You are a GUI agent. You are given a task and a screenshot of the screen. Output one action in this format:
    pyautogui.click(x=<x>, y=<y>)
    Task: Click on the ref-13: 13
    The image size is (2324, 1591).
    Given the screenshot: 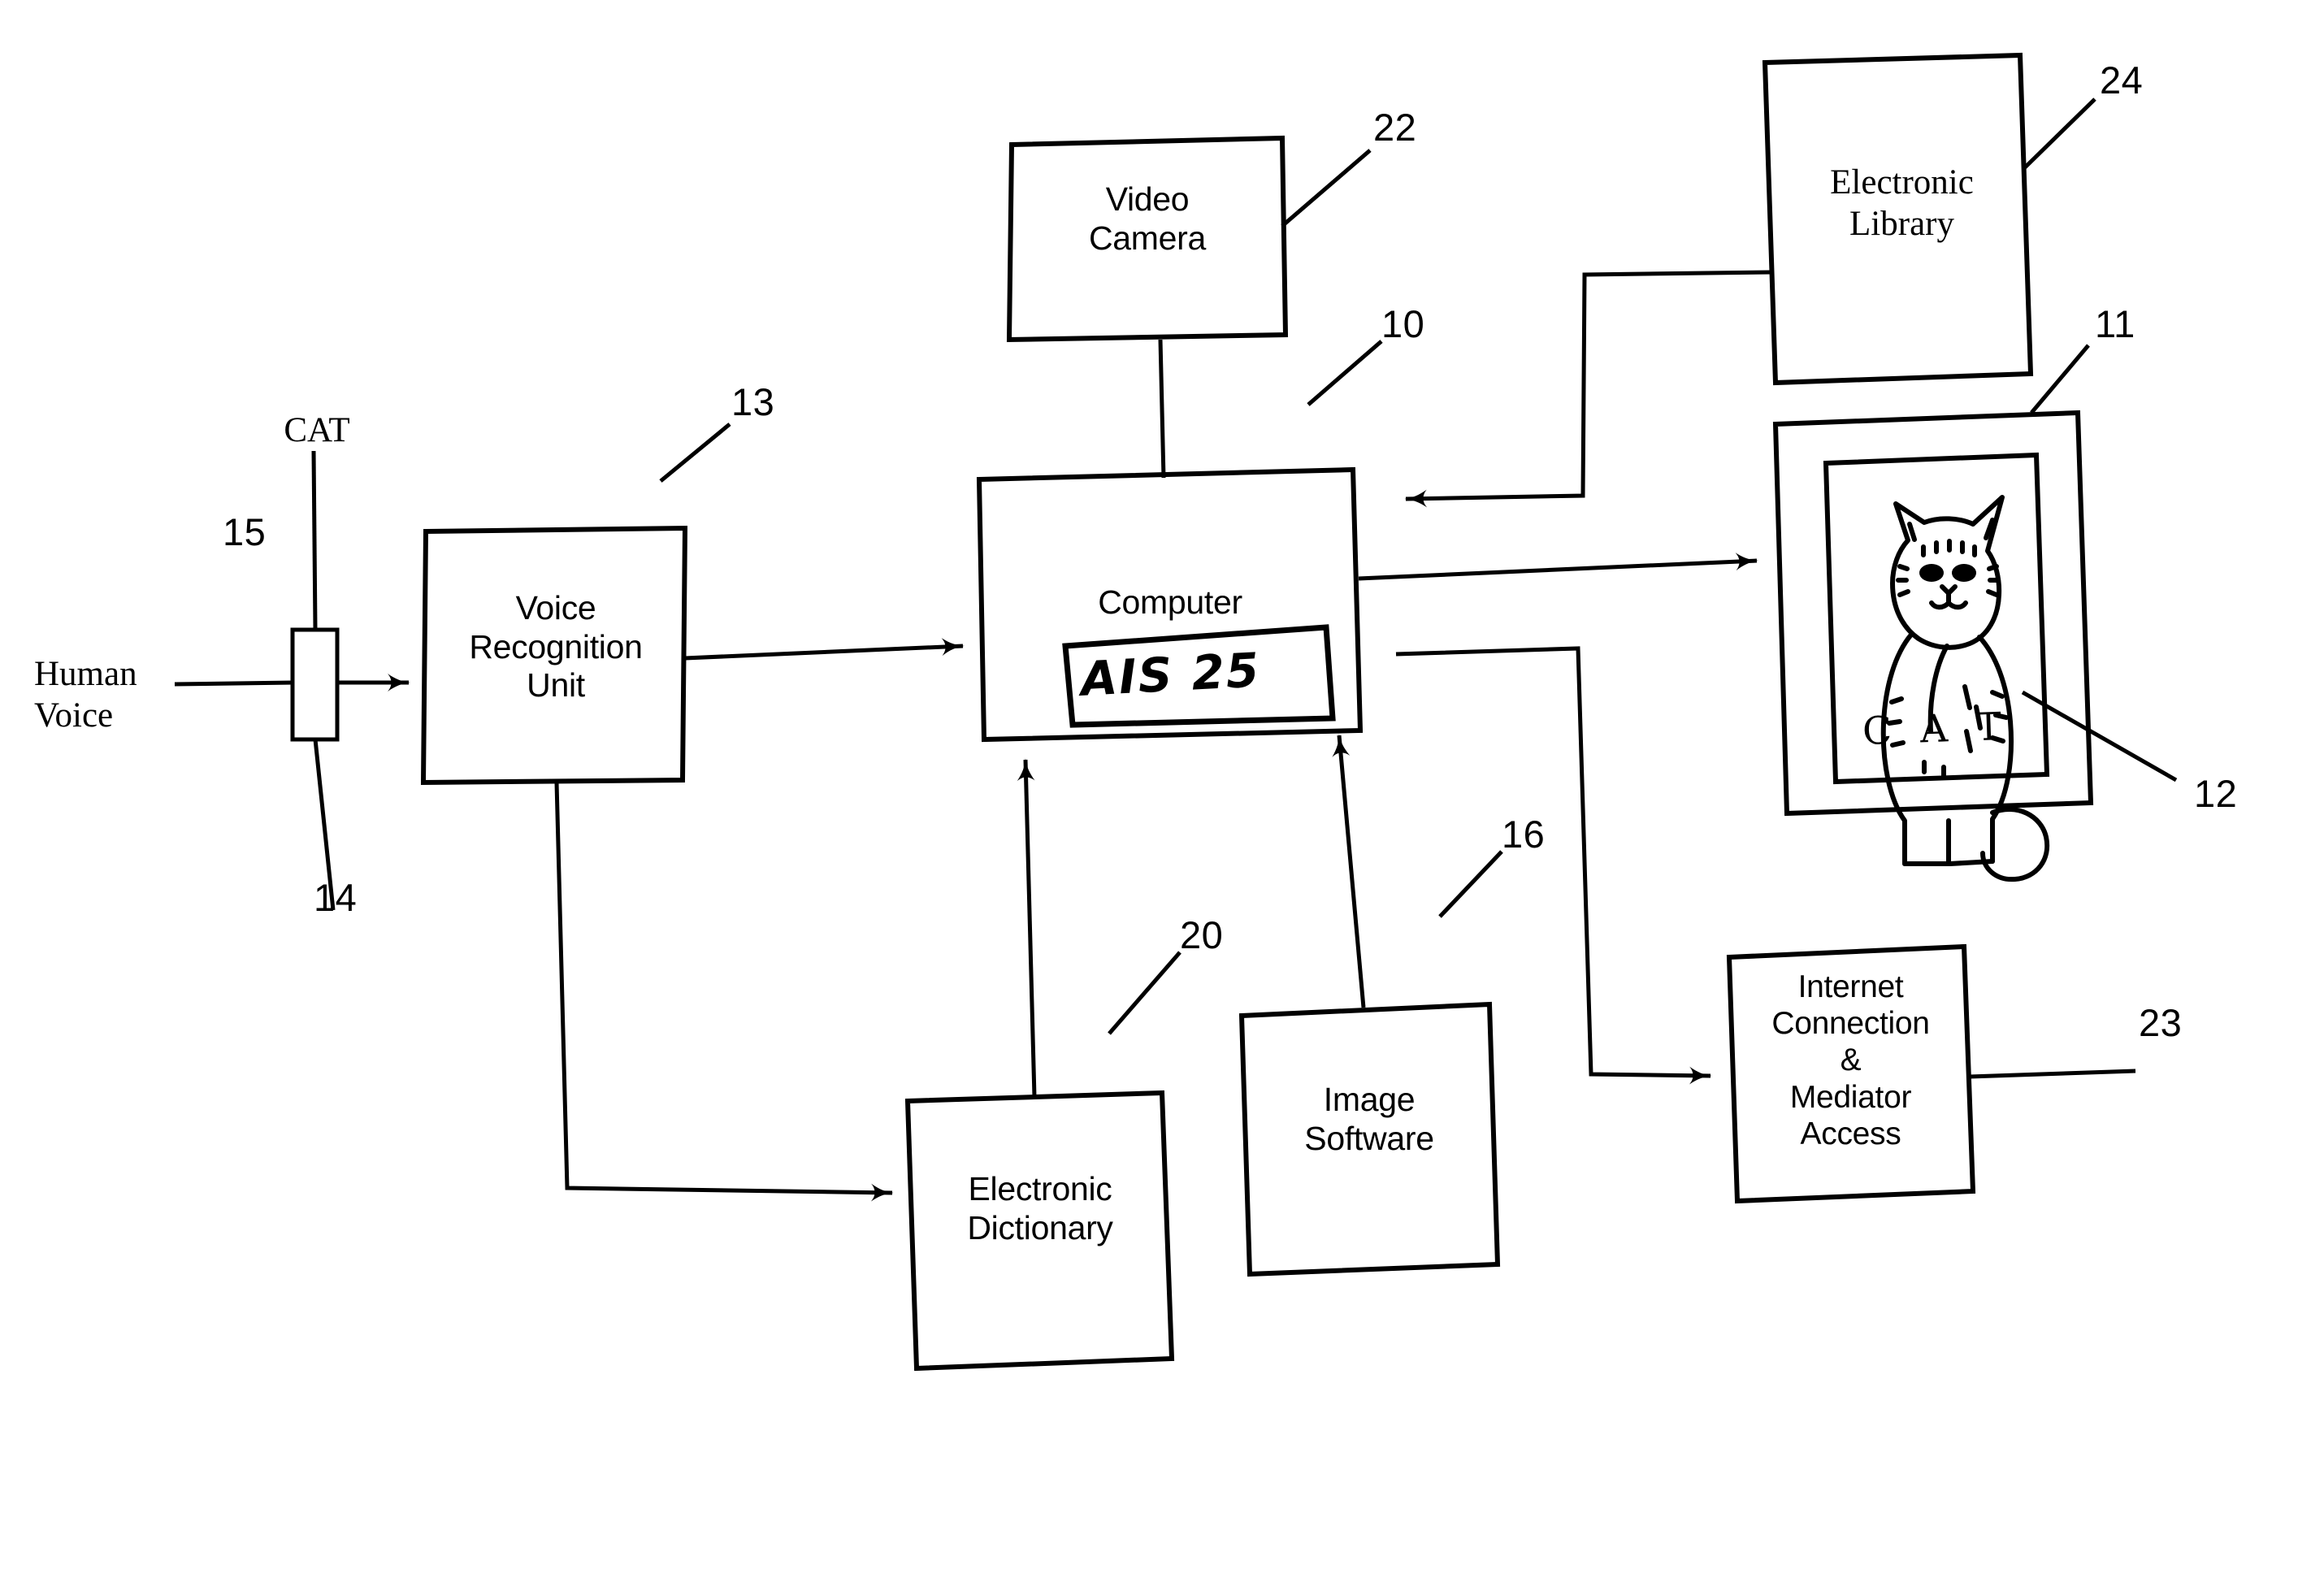 What is the action you would take?
    pyautogui.click(x=753, y=401)
    